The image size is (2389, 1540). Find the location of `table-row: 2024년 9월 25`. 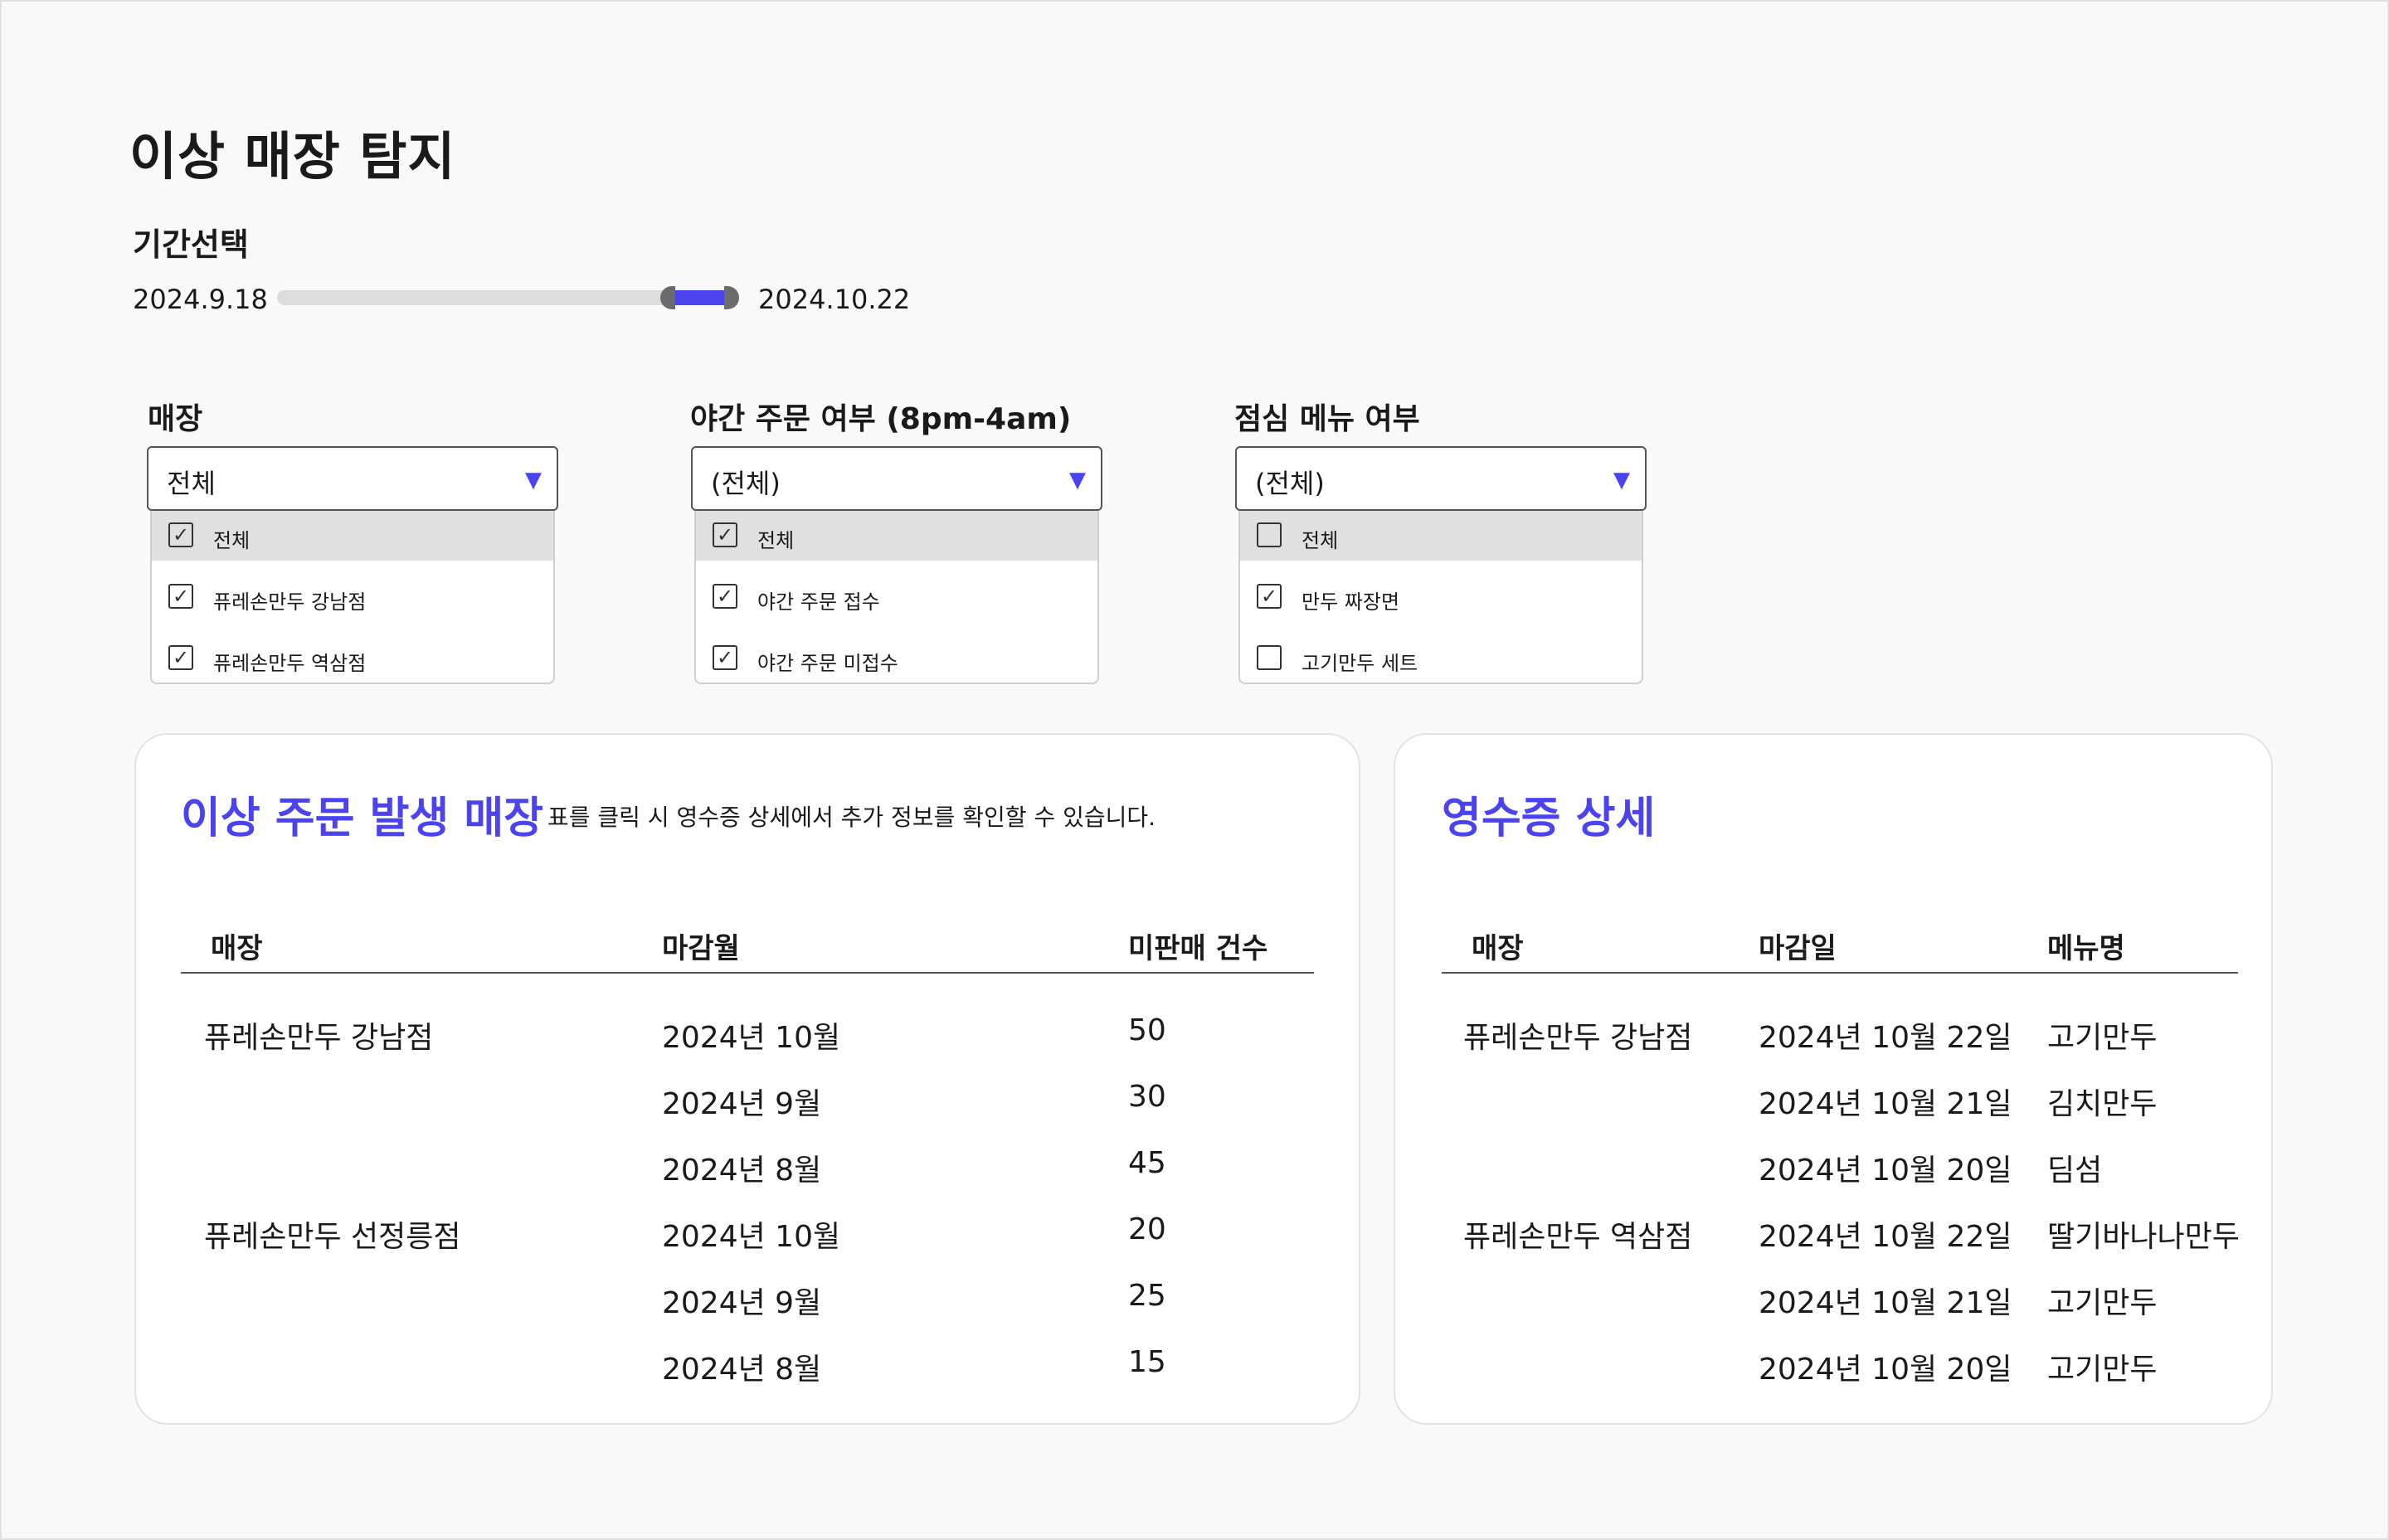

table-row: 2024년 9월 25 is located at coordinates (747, 1304).